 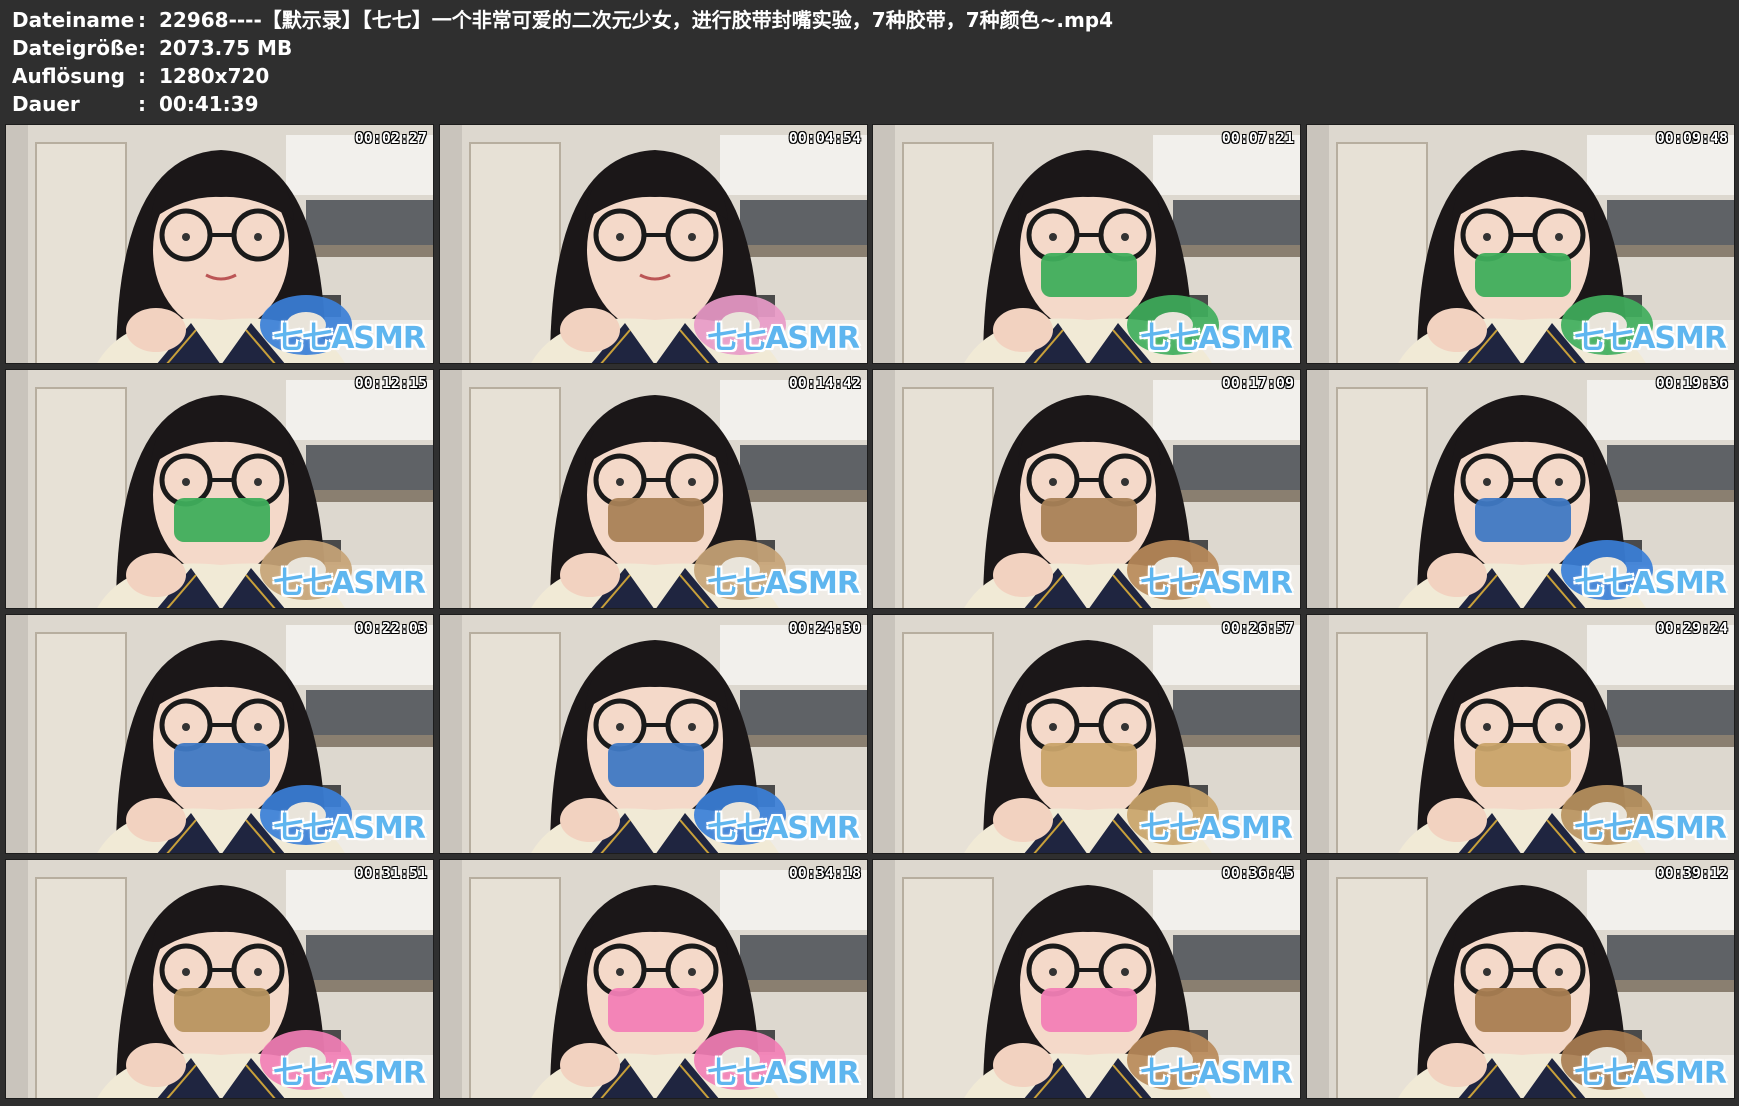 I want to click on thumbnail-timestamp: 00:02:27, so click(x=390, y=138).